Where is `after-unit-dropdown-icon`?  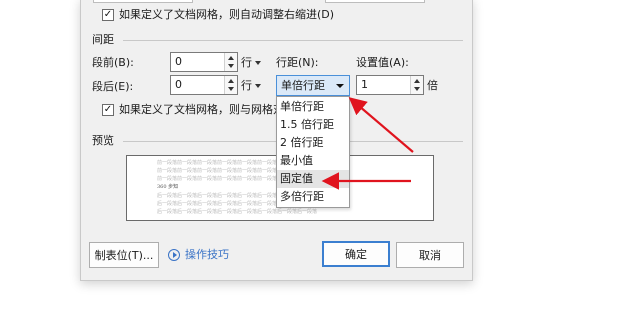 after-unit-dropdown-icon is located at coordinates (258, 86).